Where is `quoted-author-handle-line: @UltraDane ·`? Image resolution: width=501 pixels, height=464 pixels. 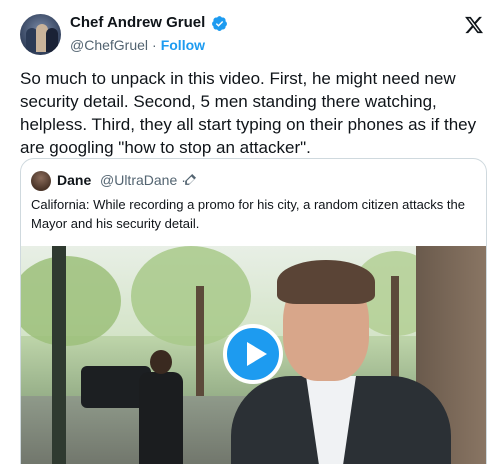
quoted-author-handle-line: @UltraDane · is located at coordinates (145, 180).